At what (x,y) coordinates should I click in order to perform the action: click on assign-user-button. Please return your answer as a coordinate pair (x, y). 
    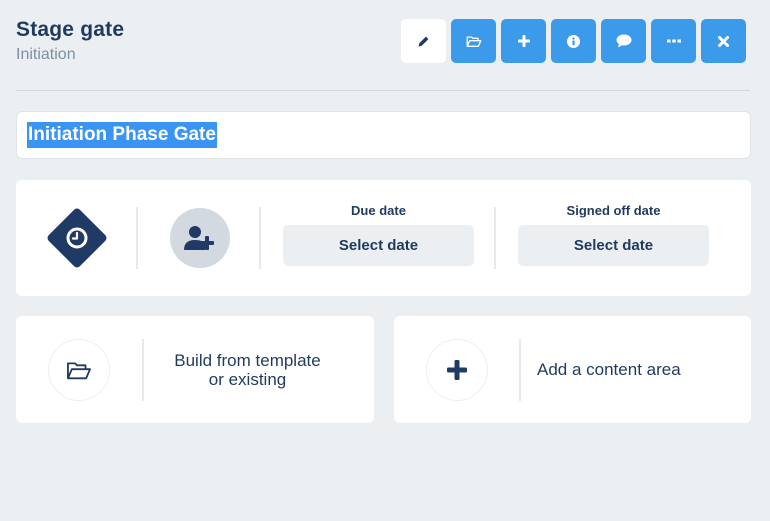
    Looking at the image, I should click on (200, 238).